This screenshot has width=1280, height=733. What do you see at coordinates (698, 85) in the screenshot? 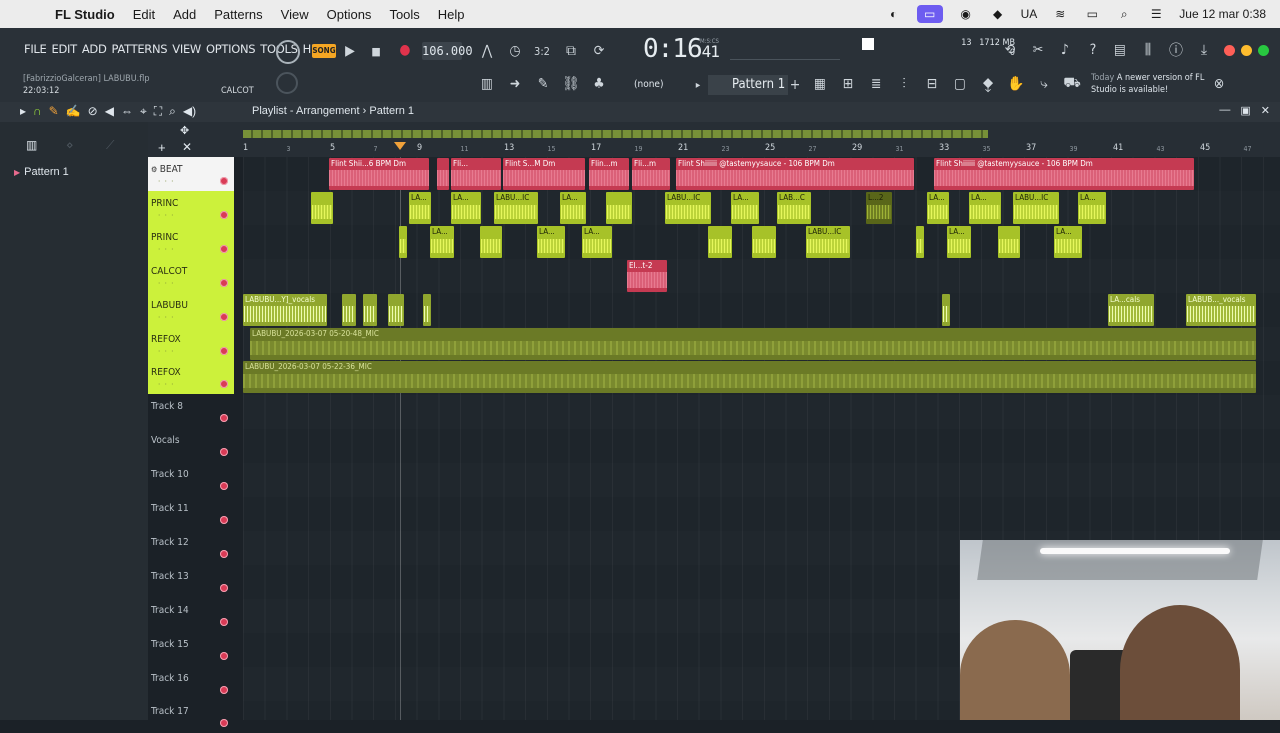
I see `pattern-prev-icon: ▸` at bounding box center [698, 85].